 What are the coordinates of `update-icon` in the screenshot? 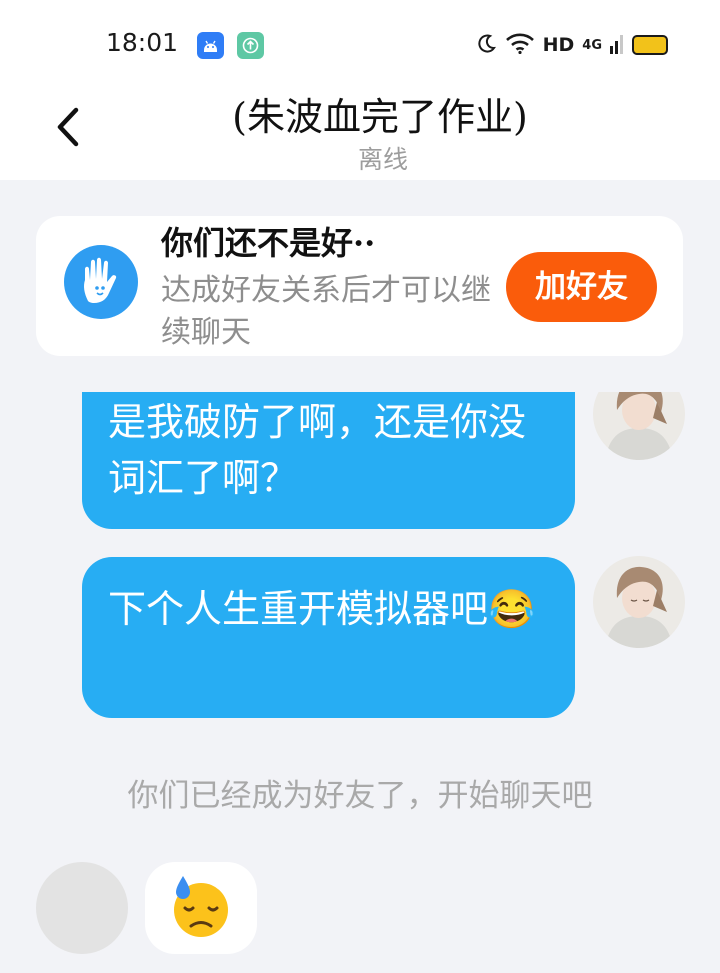 It's located at (250, 45).